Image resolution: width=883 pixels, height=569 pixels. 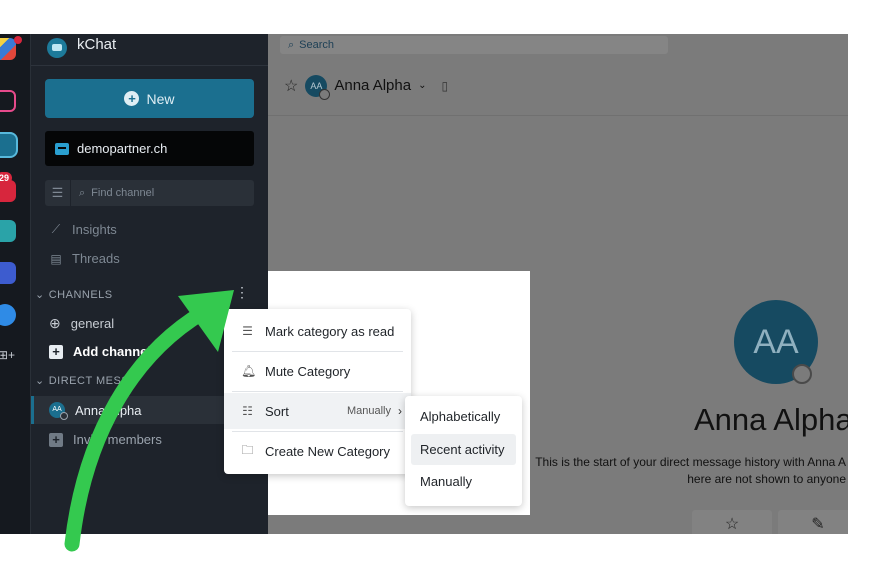 I want to click on workspace-switcher: demopartner.ch, so click(x=149, y=148).